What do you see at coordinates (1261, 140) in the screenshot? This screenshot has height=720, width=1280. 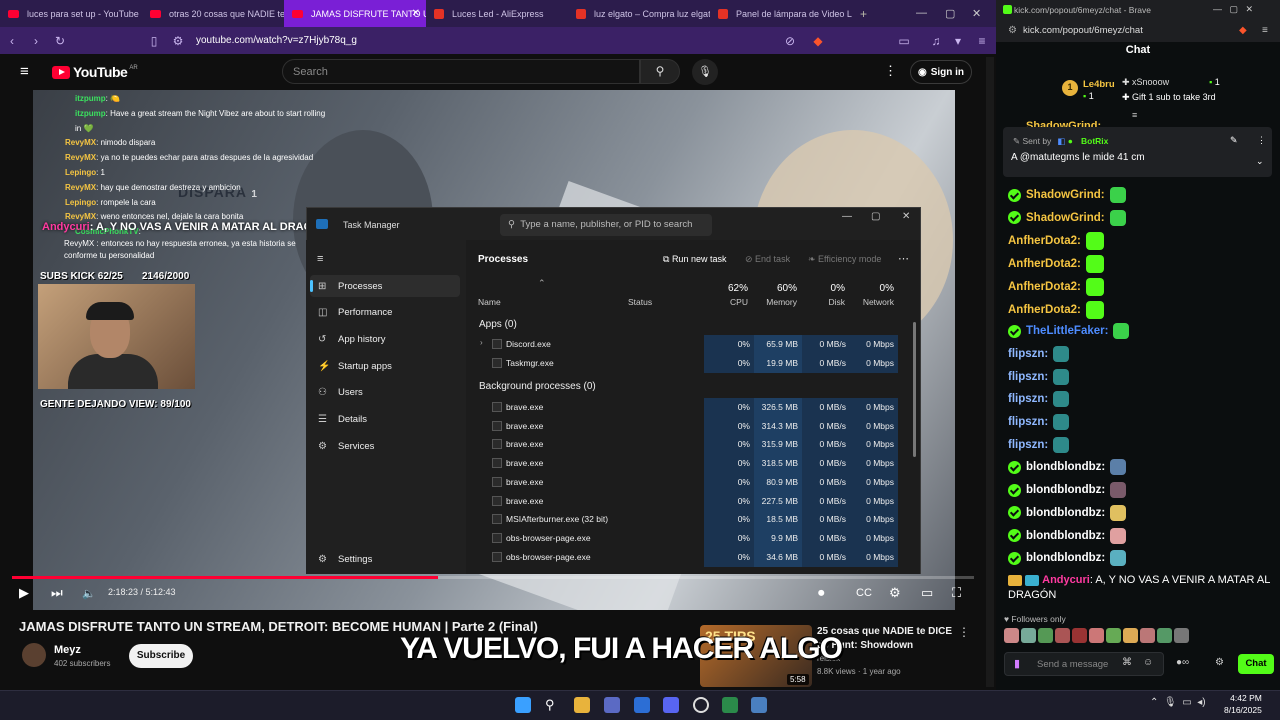 I see `more-options-icon: ⋮` at bounding box center [1261, 140].